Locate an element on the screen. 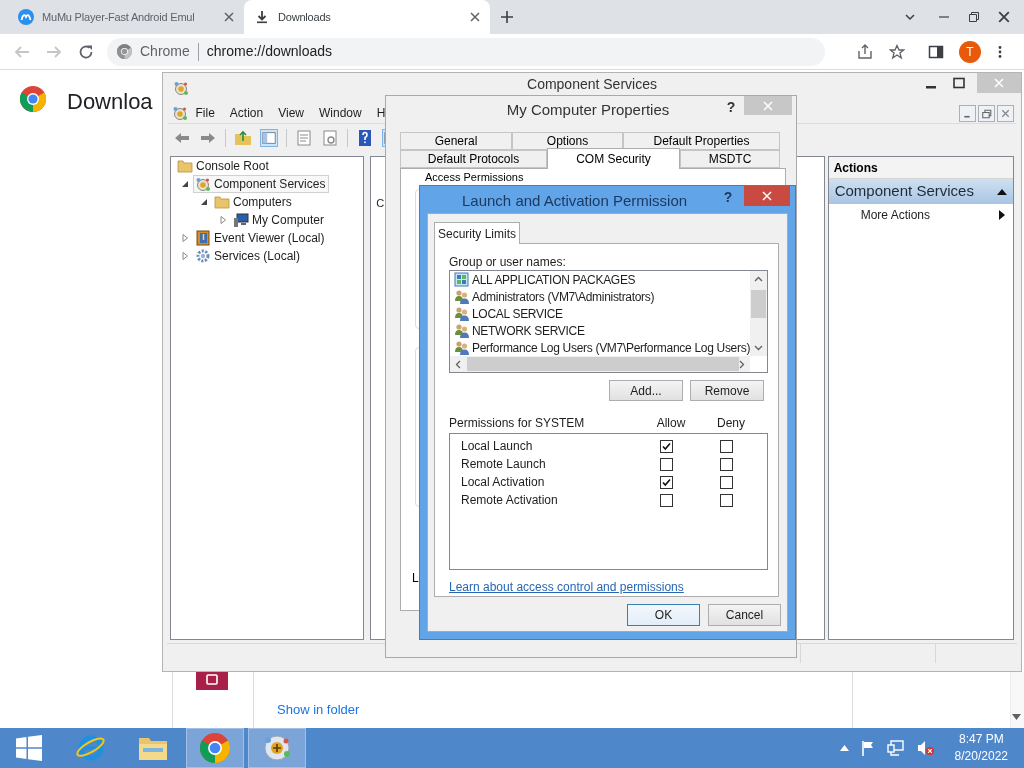 This screenshot has height=768, width=1024. refresh-icon is located at coordinates (330, 138).